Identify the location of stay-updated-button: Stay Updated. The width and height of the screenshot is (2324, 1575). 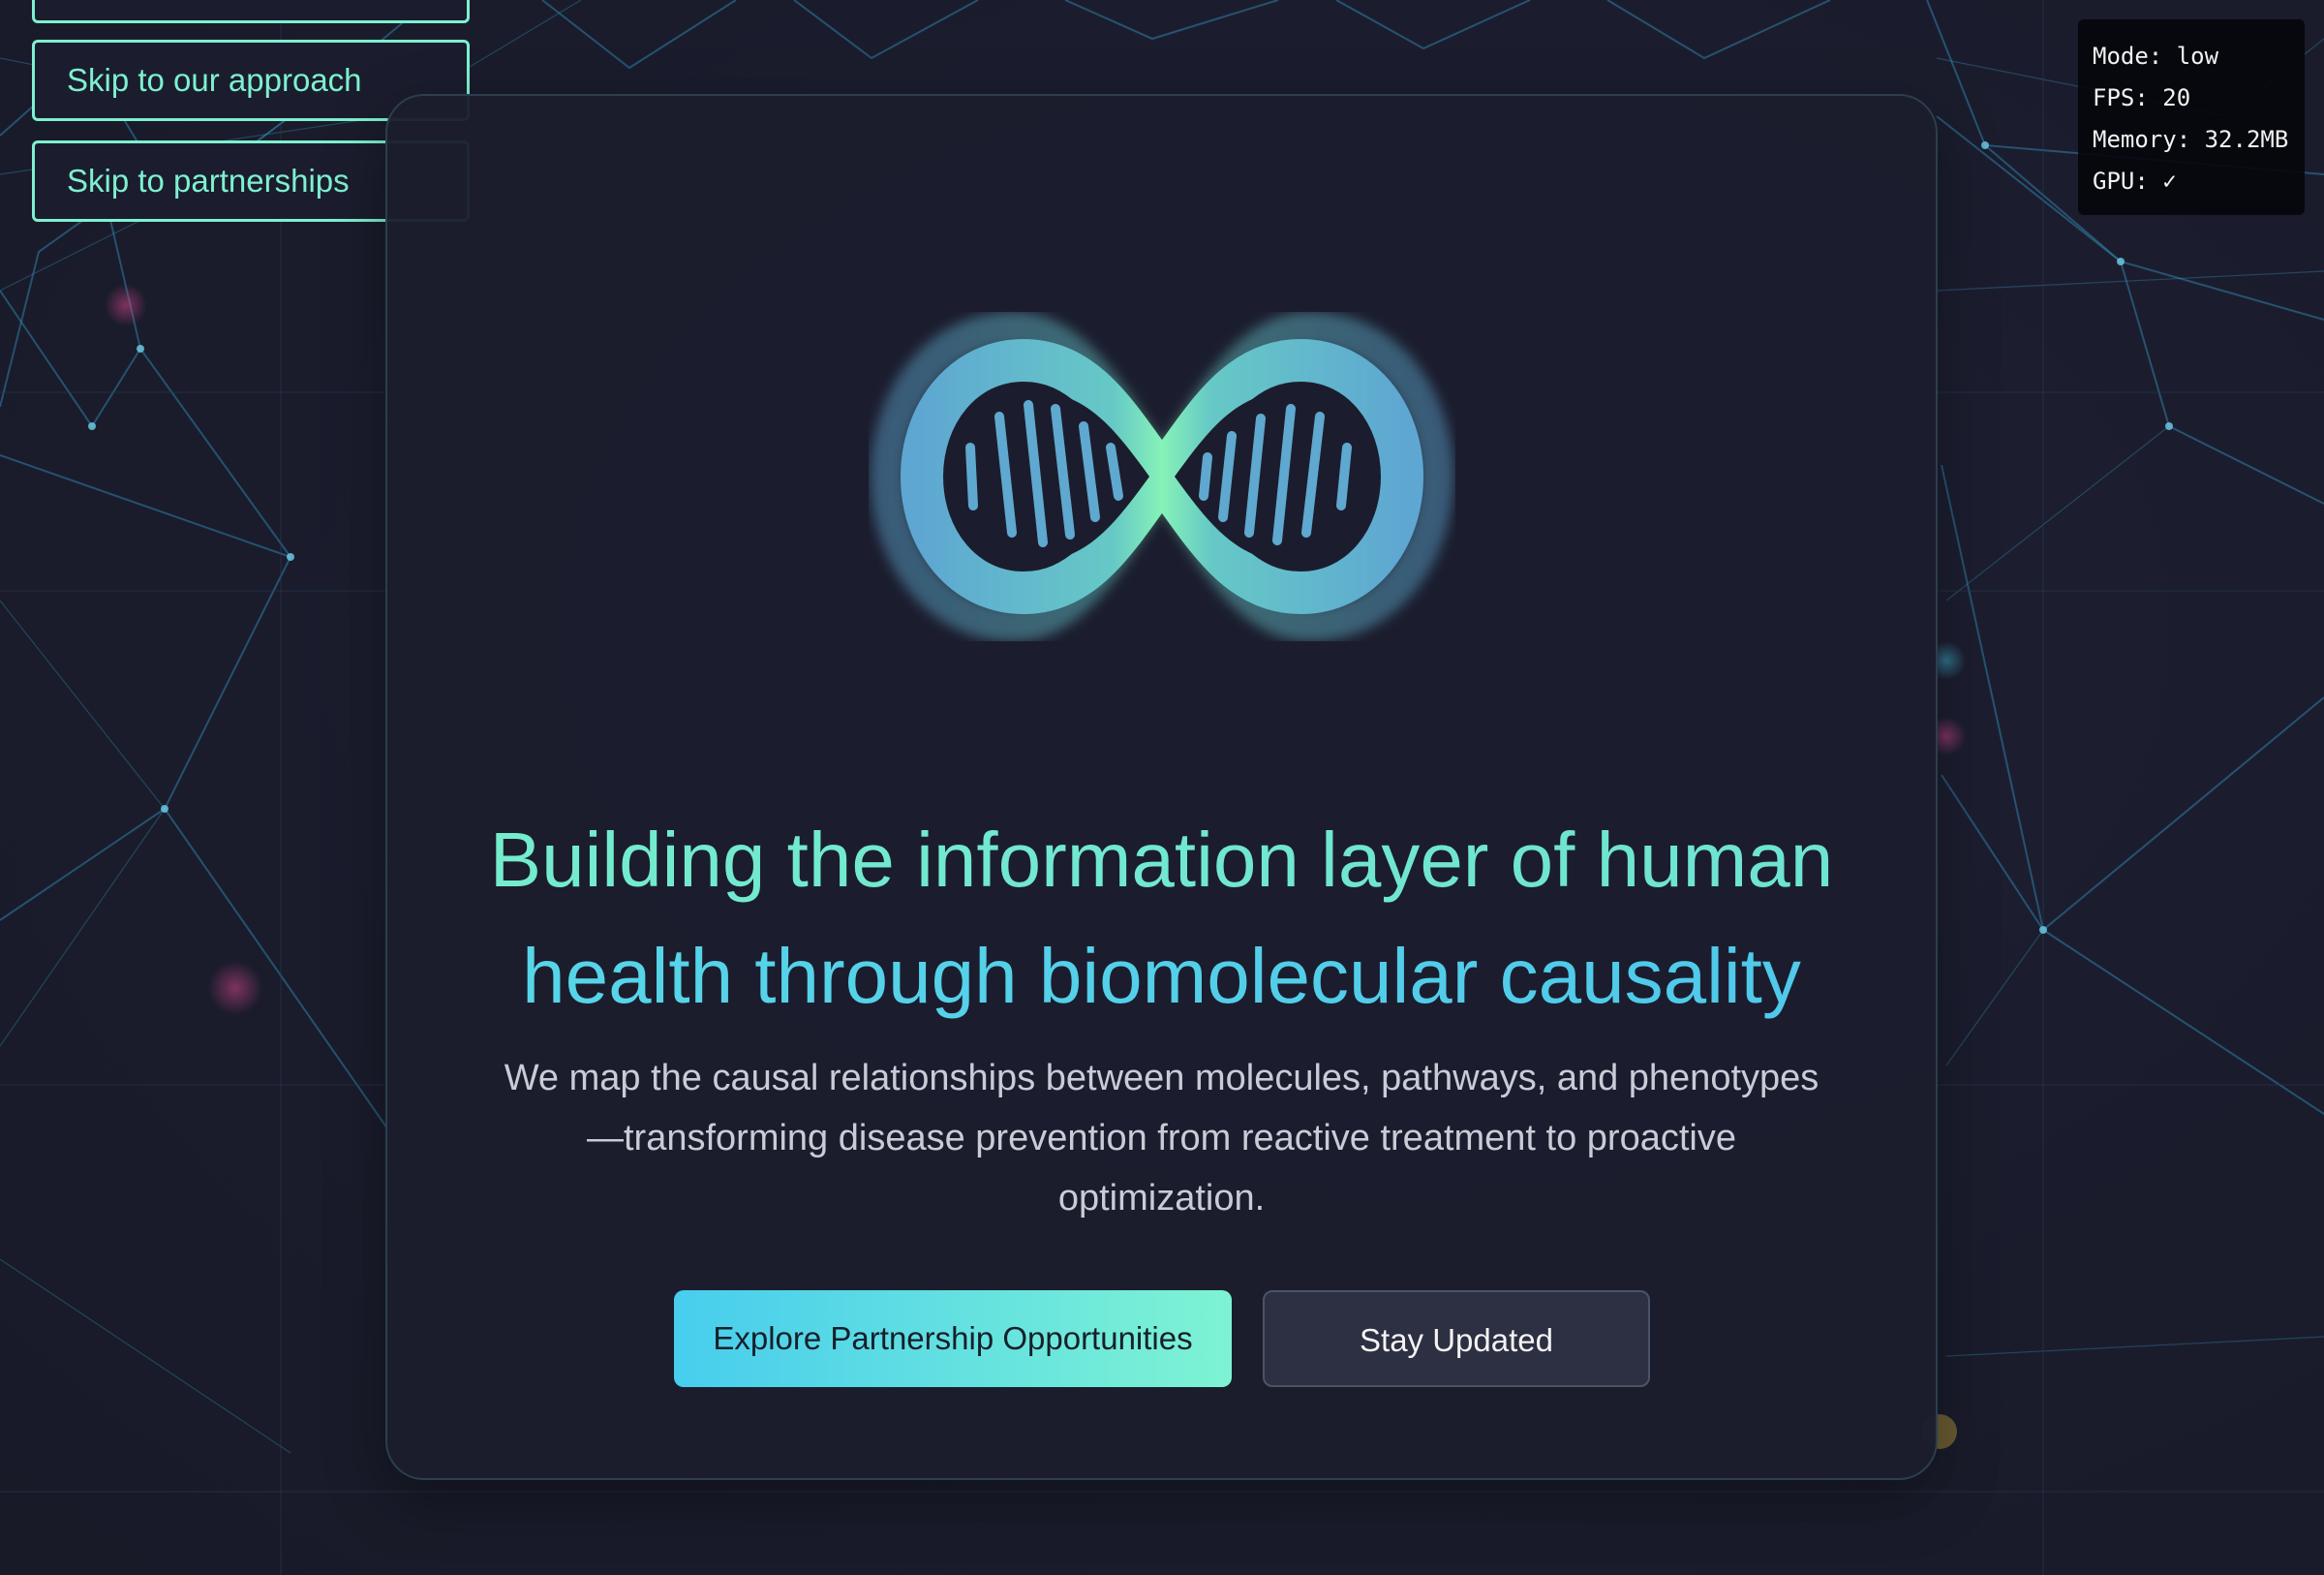
(1457, 1338).